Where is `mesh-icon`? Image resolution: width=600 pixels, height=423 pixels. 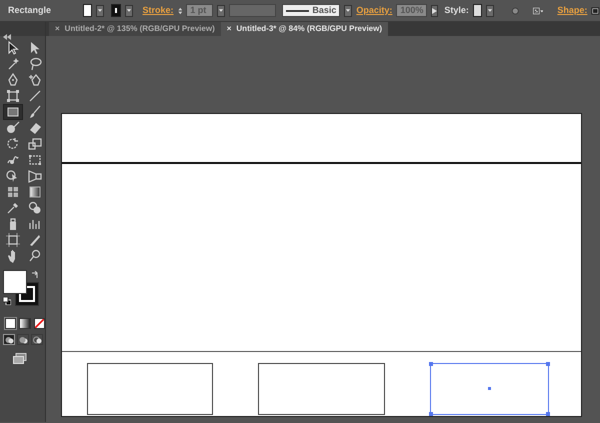 mesh-icon is located at coordinates (13, 192).